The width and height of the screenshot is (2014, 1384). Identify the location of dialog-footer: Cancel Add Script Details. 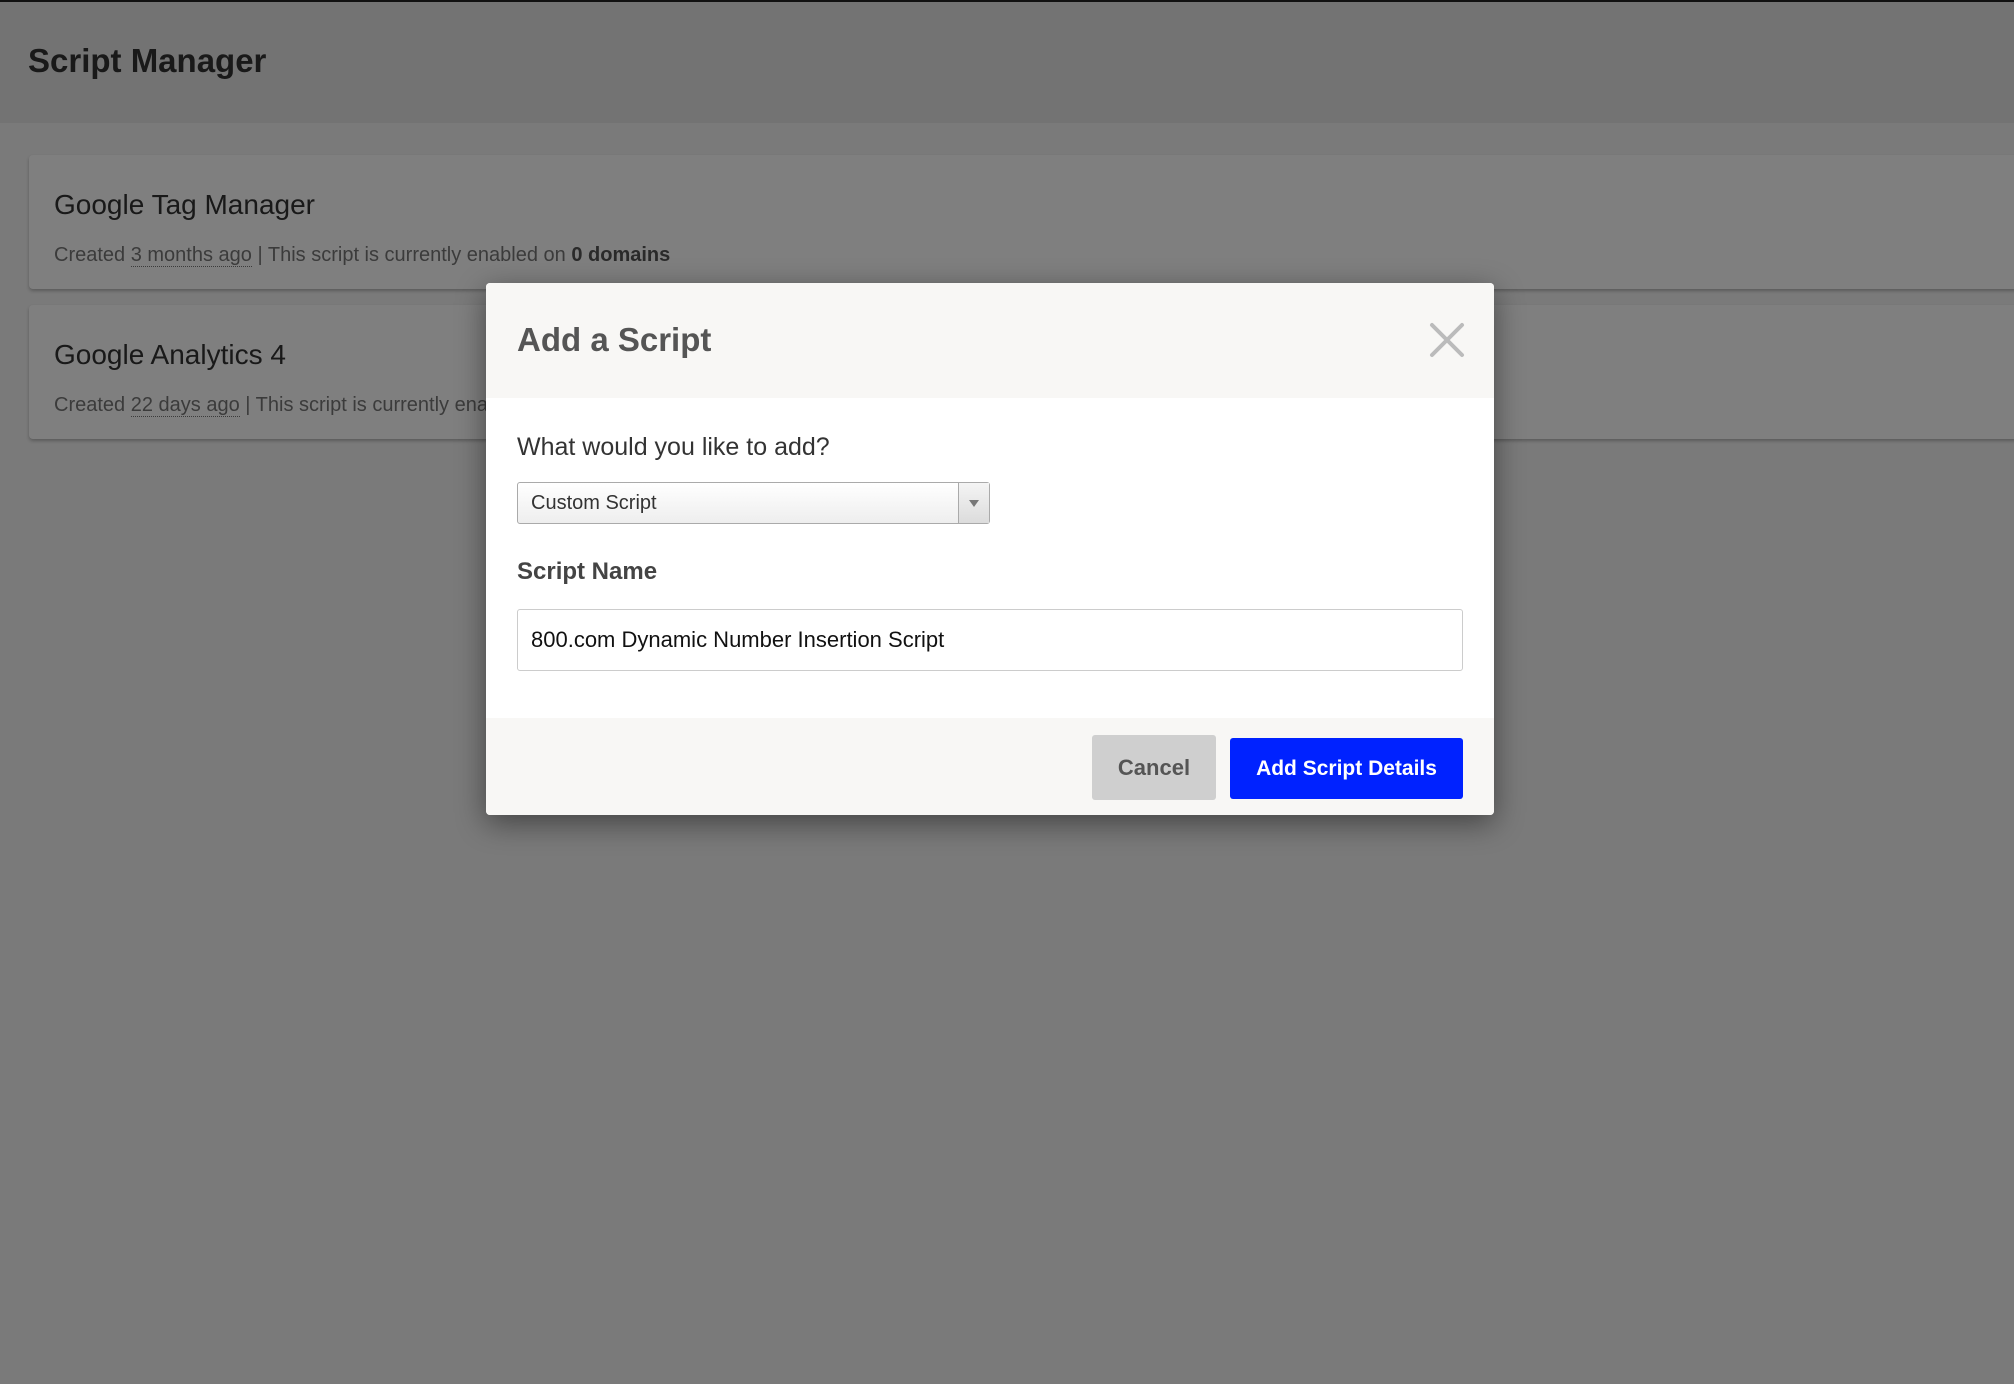
(990, 766).